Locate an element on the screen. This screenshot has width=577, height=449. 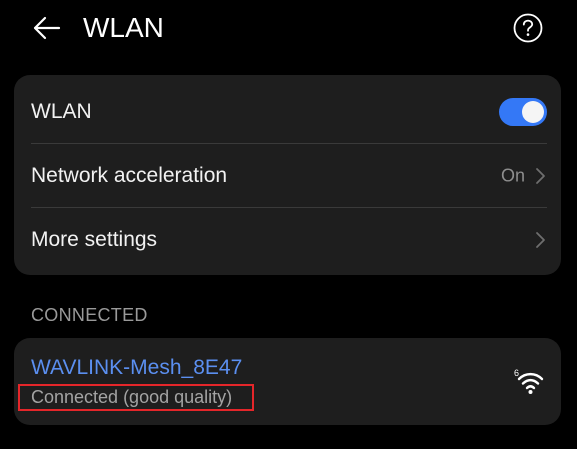
wlan-row: WLAN is located at coordinates (287, 112).